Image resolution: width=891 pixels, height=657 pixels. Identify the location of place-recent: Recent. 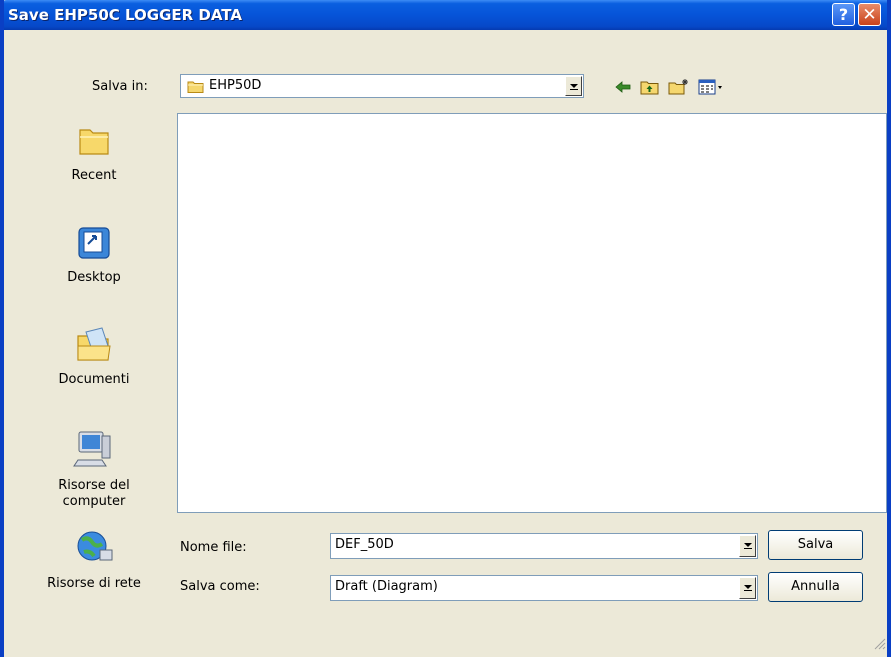
(94, 152).